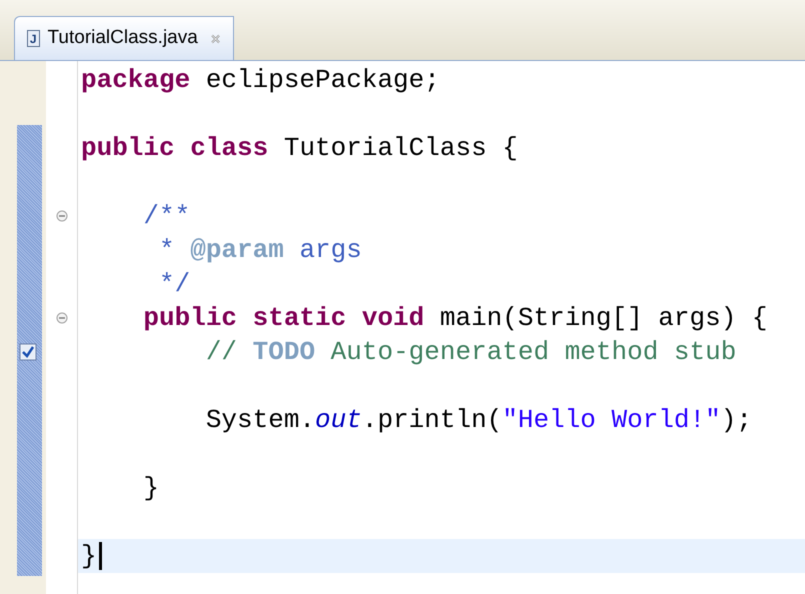 The image size is (805, 594). I want to click on editor-tab: J TutorialClass.java, so click(124, 38).